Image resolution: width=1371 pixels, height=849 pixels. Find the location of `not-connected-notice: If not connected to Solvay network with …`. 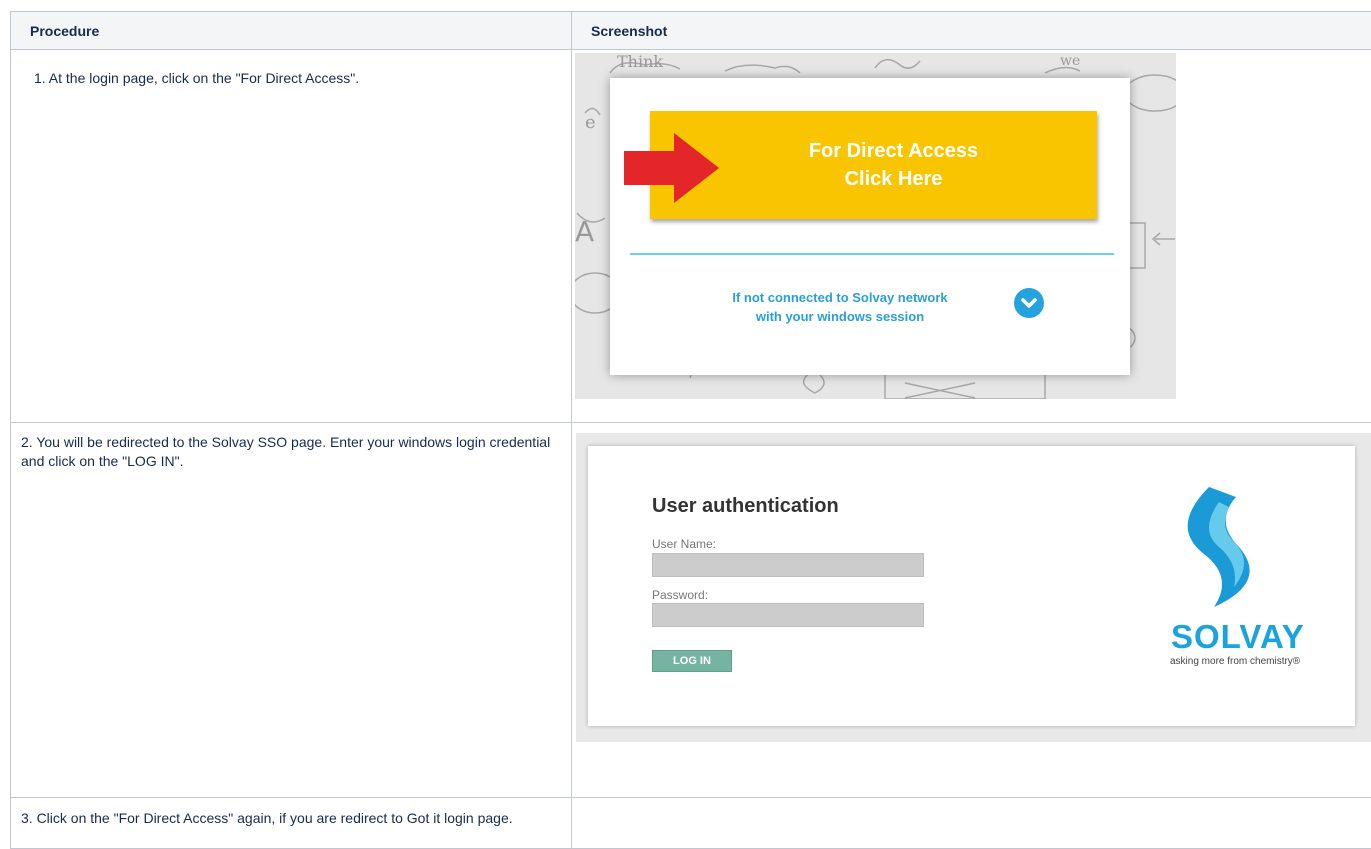

not-connected-notice: If not connected to Solvay network with … is located at coordinates (840, 307).